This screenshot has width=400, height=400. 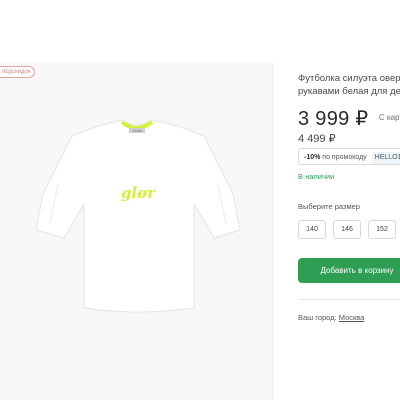 I want to click on section-divider, so click(x=349, y=299).